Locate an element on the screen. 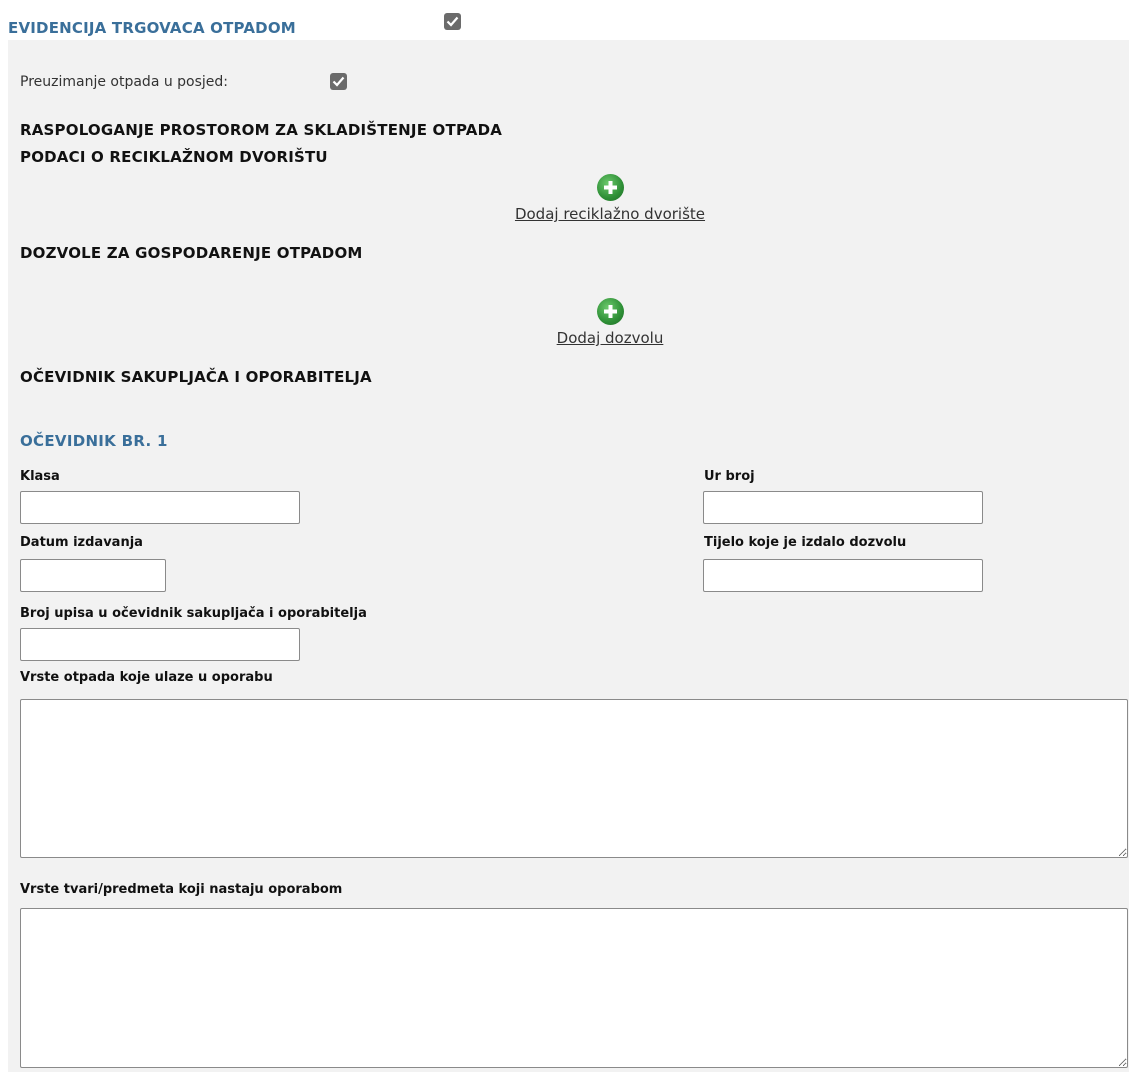  add-reciklazno-block: Dodaj reciklažno dvorište is located at coordinates (610, 198).